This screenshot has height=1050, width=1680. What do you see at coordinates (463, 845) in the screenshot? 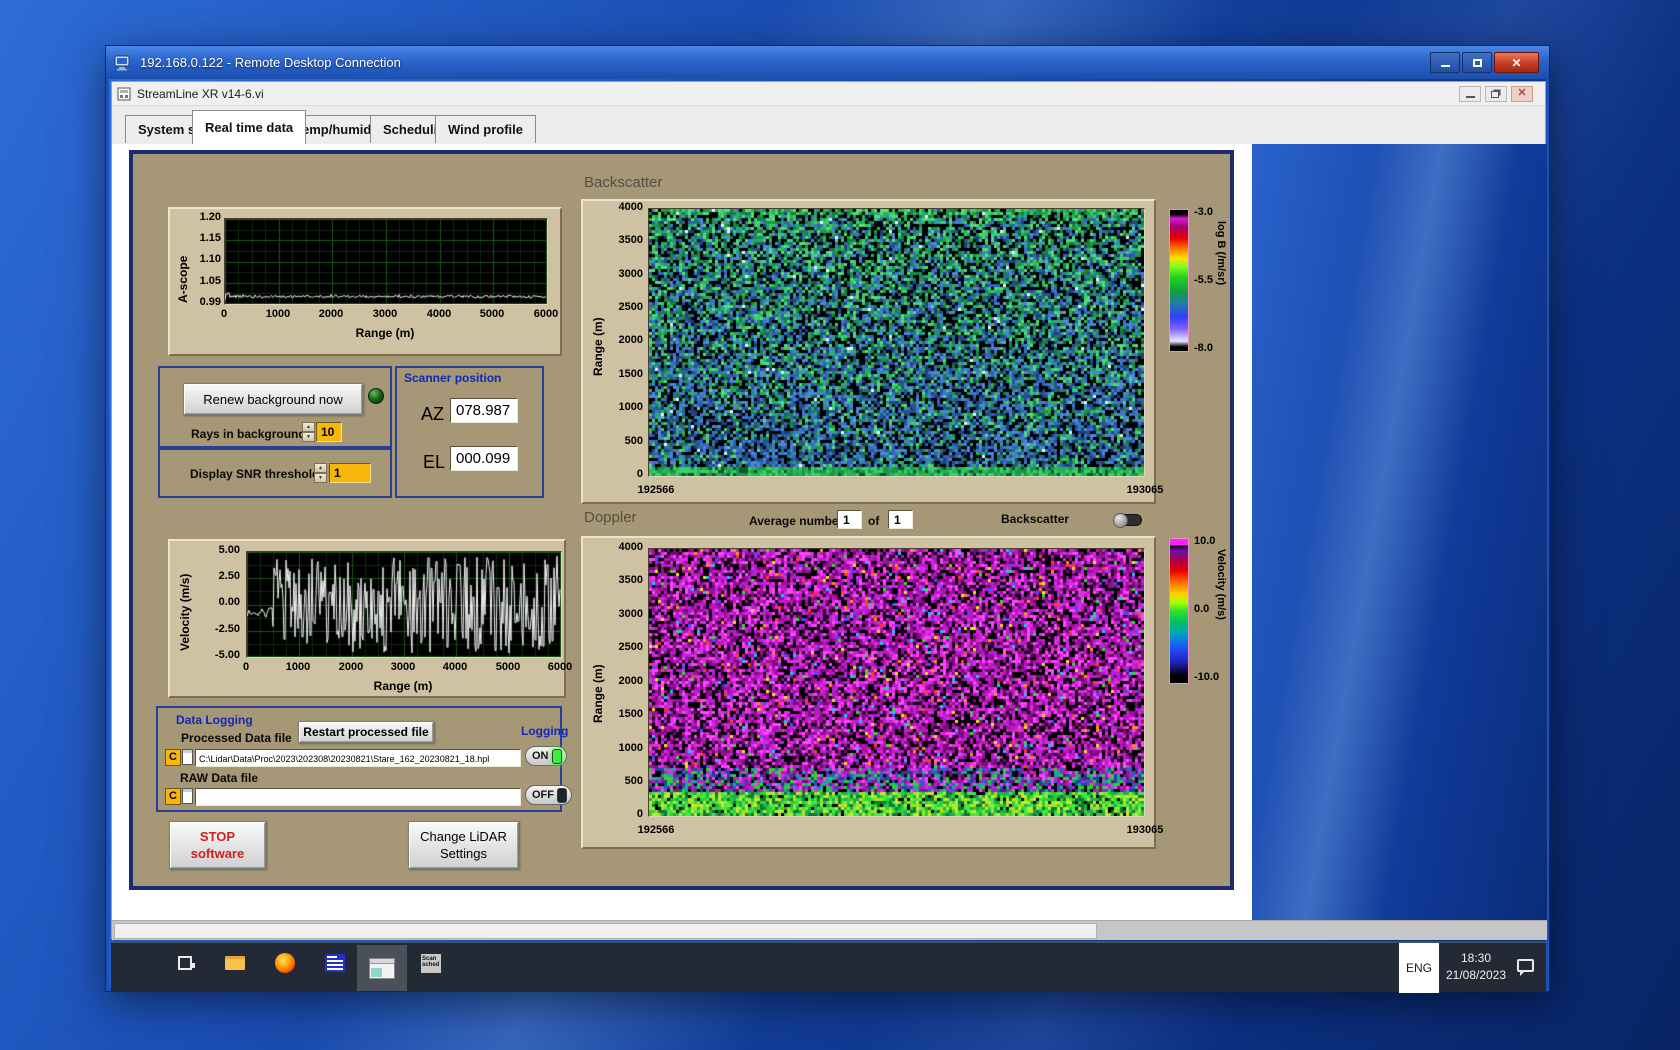
I see `change-lidar-settings-button: Change LiDAR Settings` at bounding box center [463, 845].